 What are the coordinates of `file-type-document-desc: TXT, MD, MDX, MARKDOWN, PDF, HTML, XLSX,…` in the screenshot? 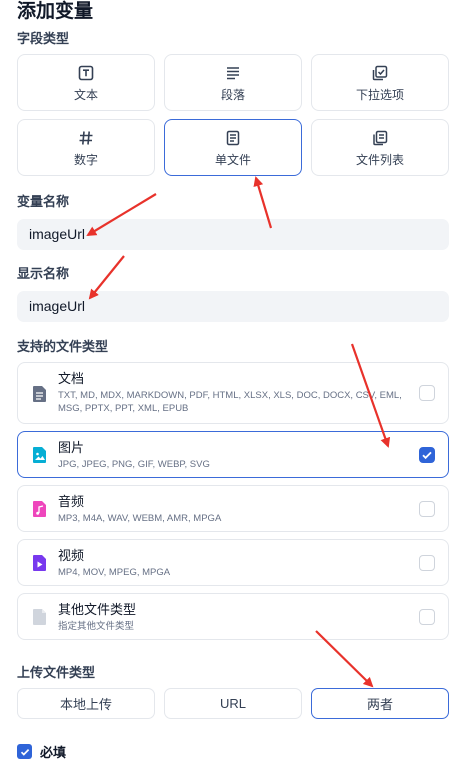 It's located at (230, 402).